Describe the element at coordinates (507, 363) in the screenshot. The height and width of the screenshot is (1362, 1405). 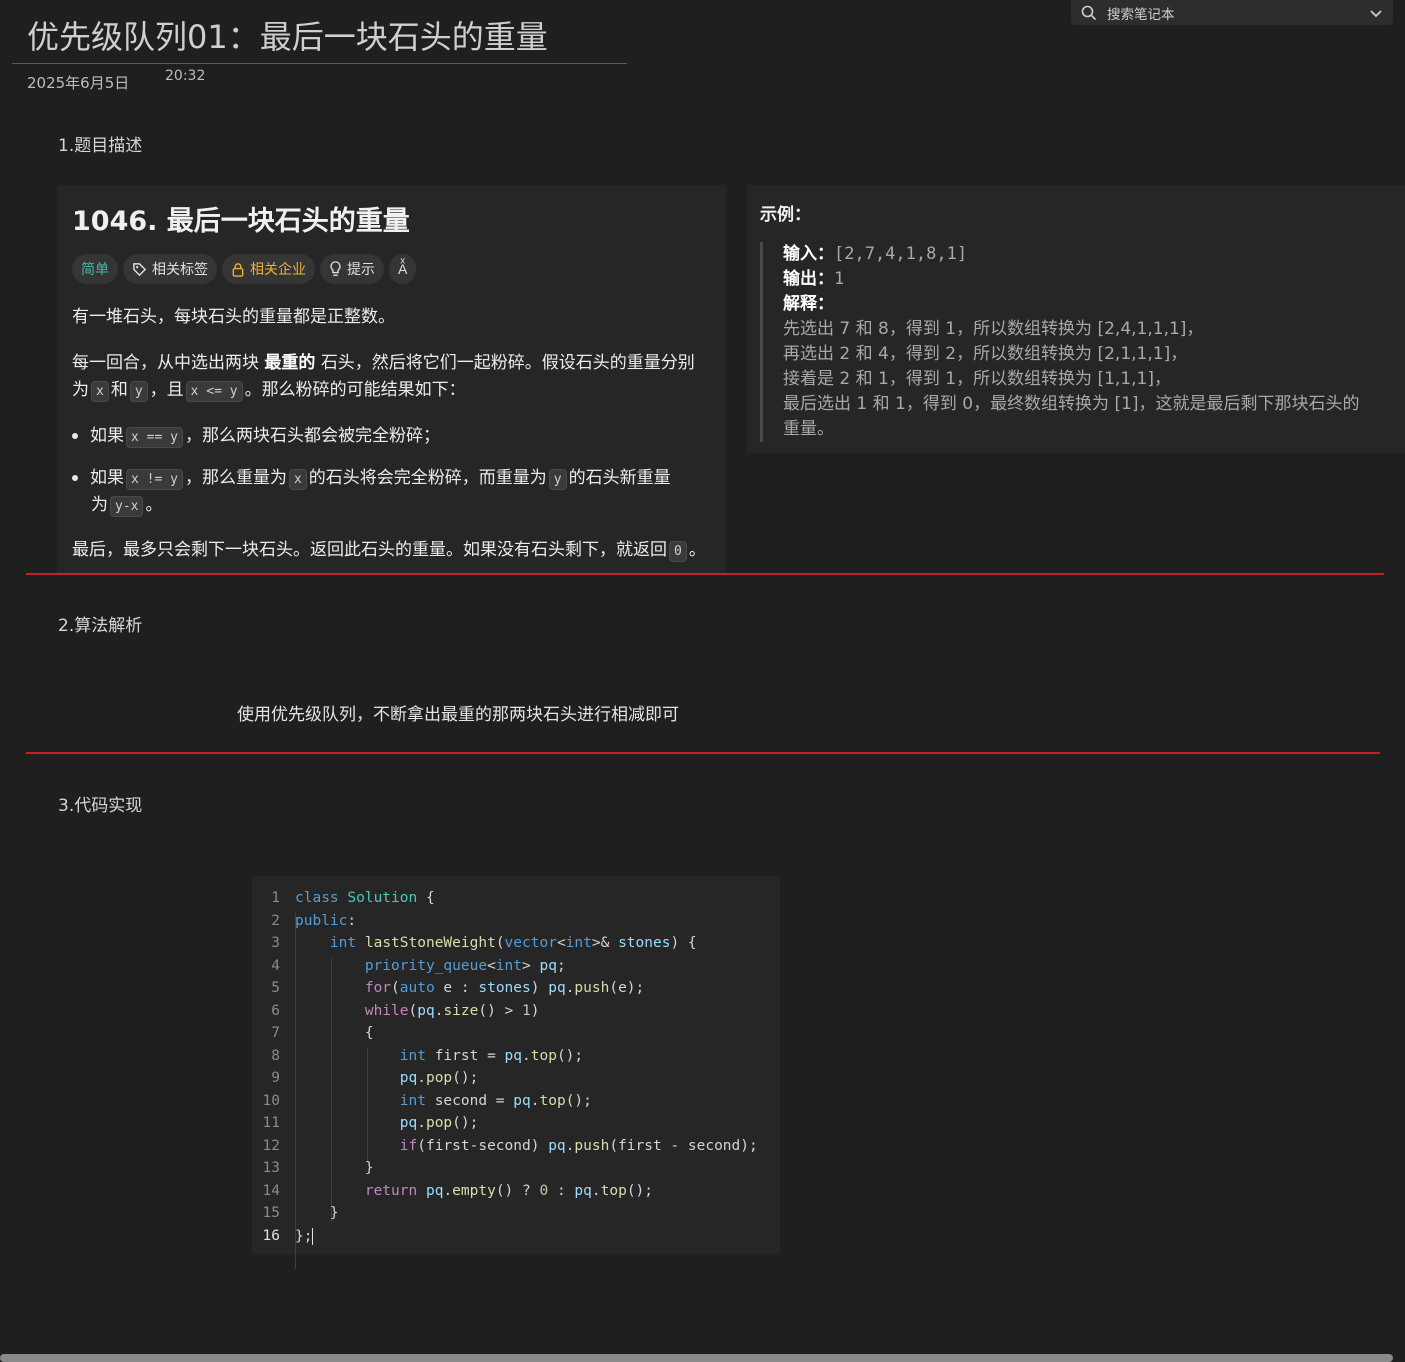
I see `text: 石头，然后将它们一起粉碎。假设石头的重量分别` at that location.